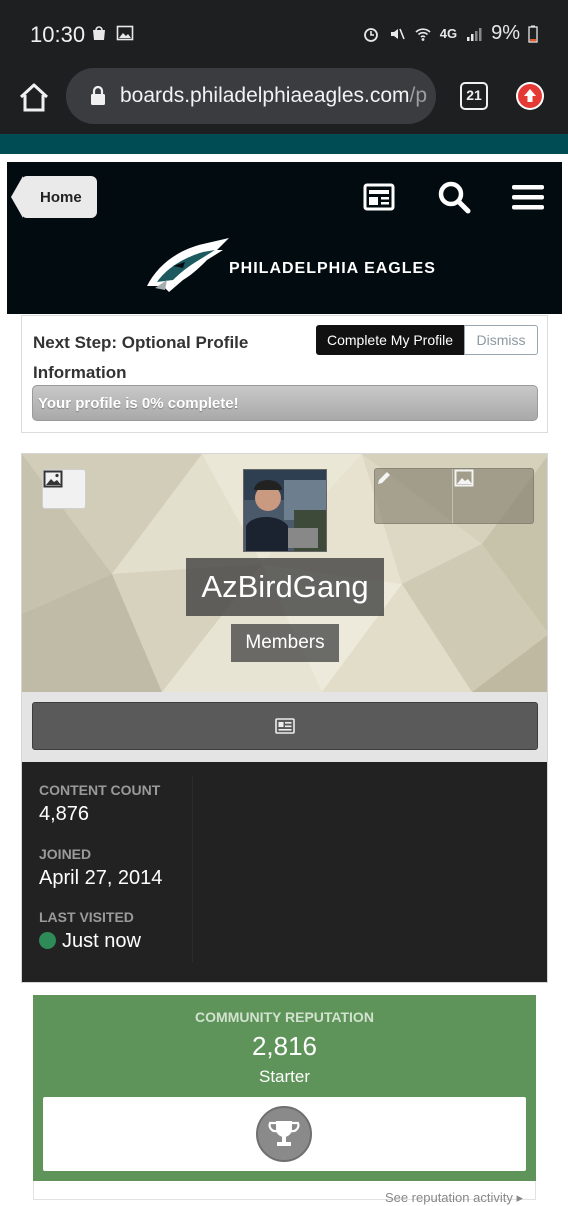  Describe the element at coordinates (285, 587) in the screenshot. I see `profile-username: AzBirdGang` at that location.